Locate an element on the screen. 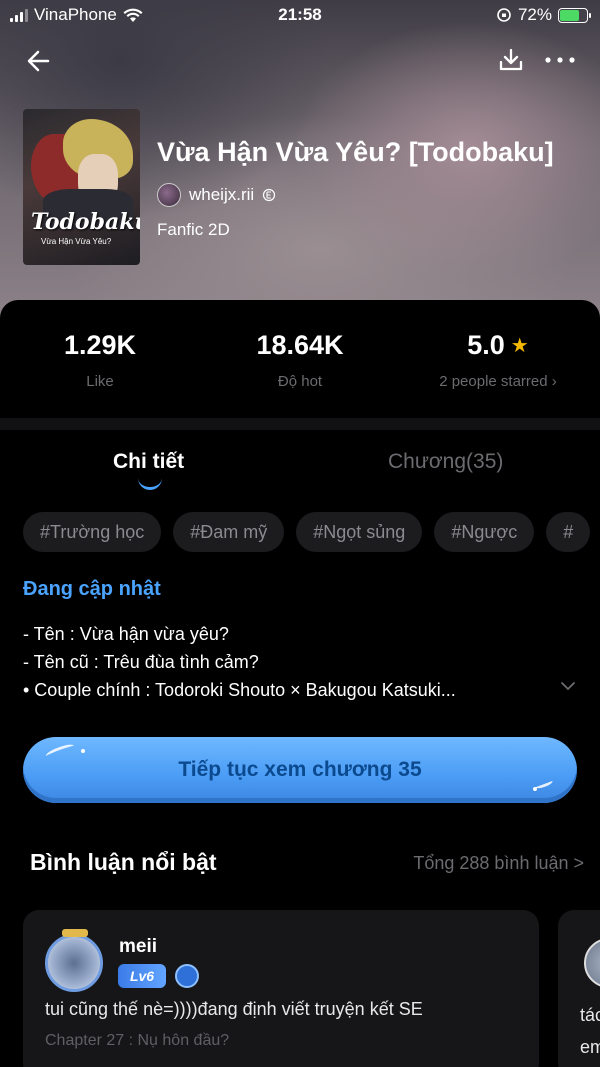 The height and width of the screenshot is (1067, 600). verified-badge-icon is located at coordinates (269, 195).